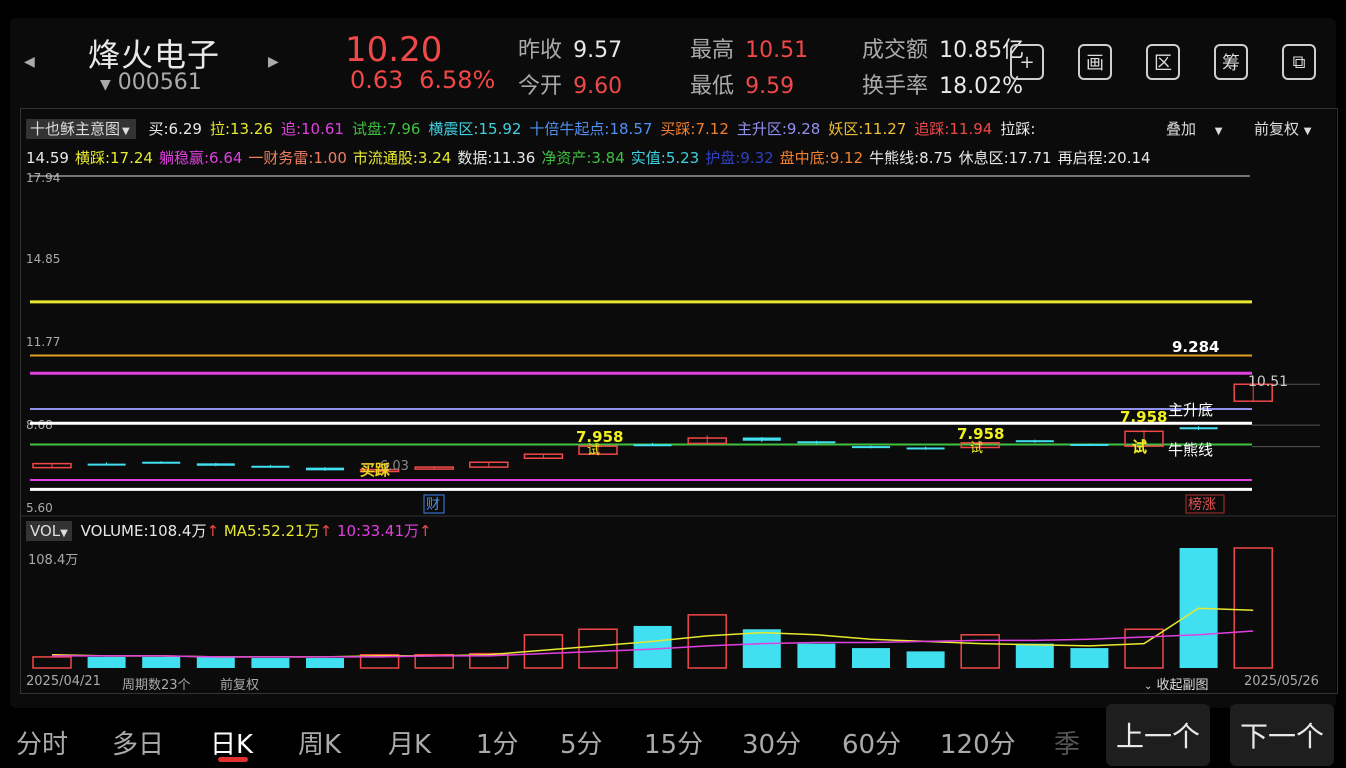  Describe the element at coordinates (433, 505) in the screenshot. I see `finance-marker: 财` at that location.